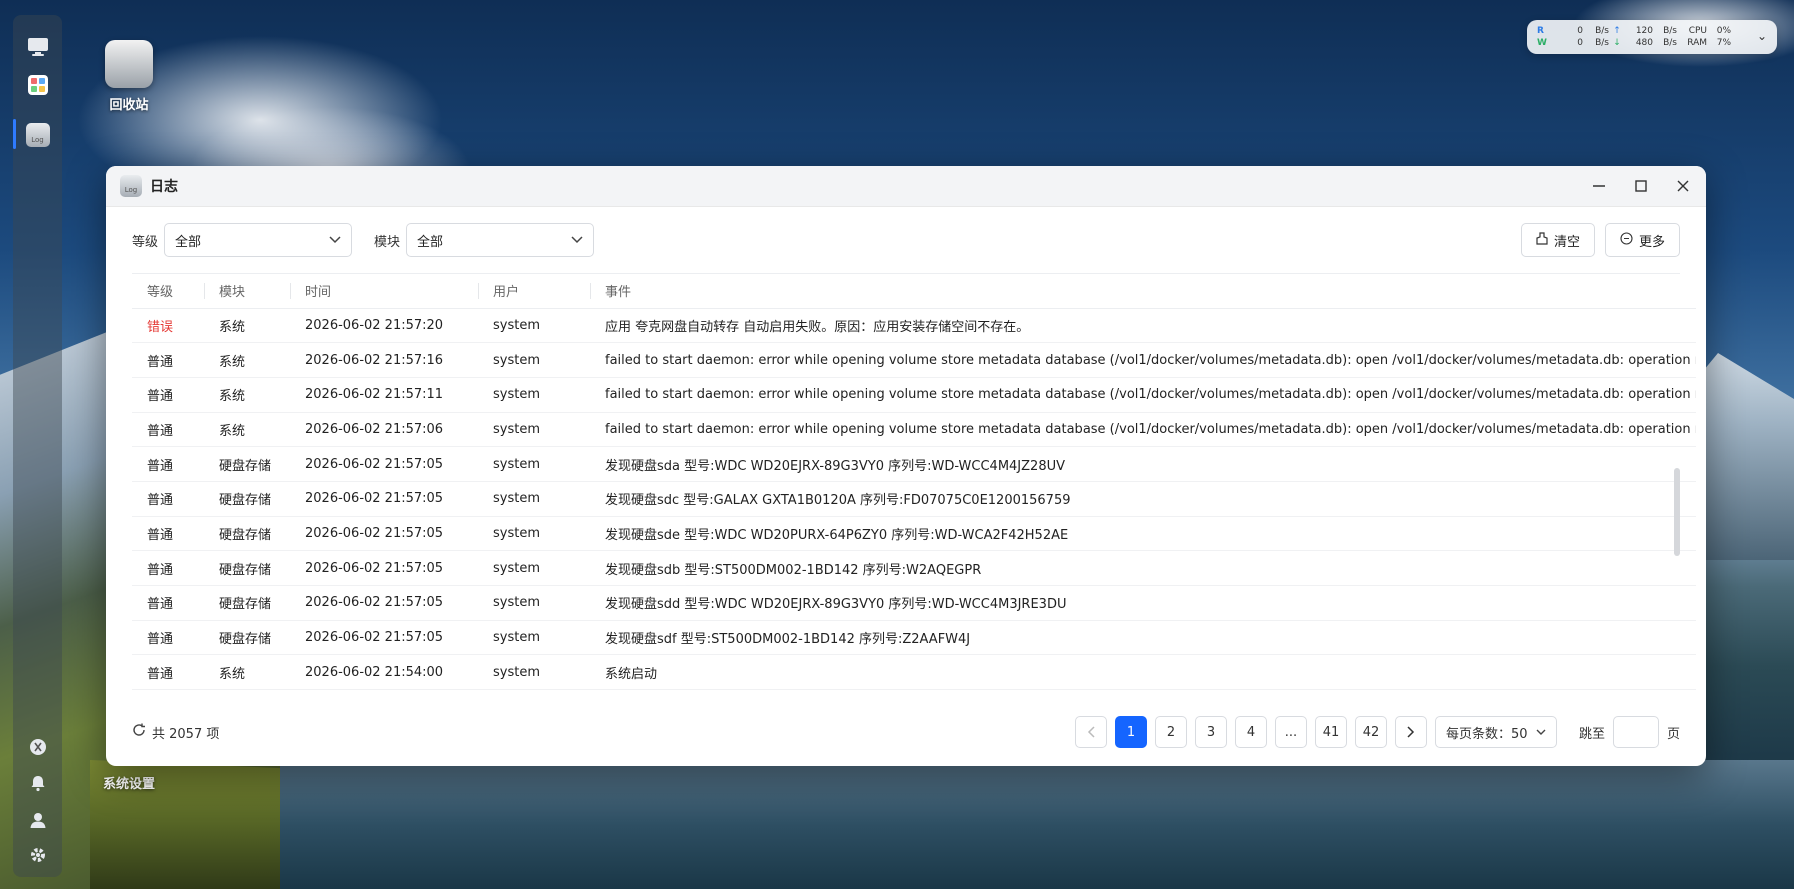  What do you see at coordinates (1557, 240) in the screenshot?
I see `clear-button: 清空` at bounding box center [1557, 240].